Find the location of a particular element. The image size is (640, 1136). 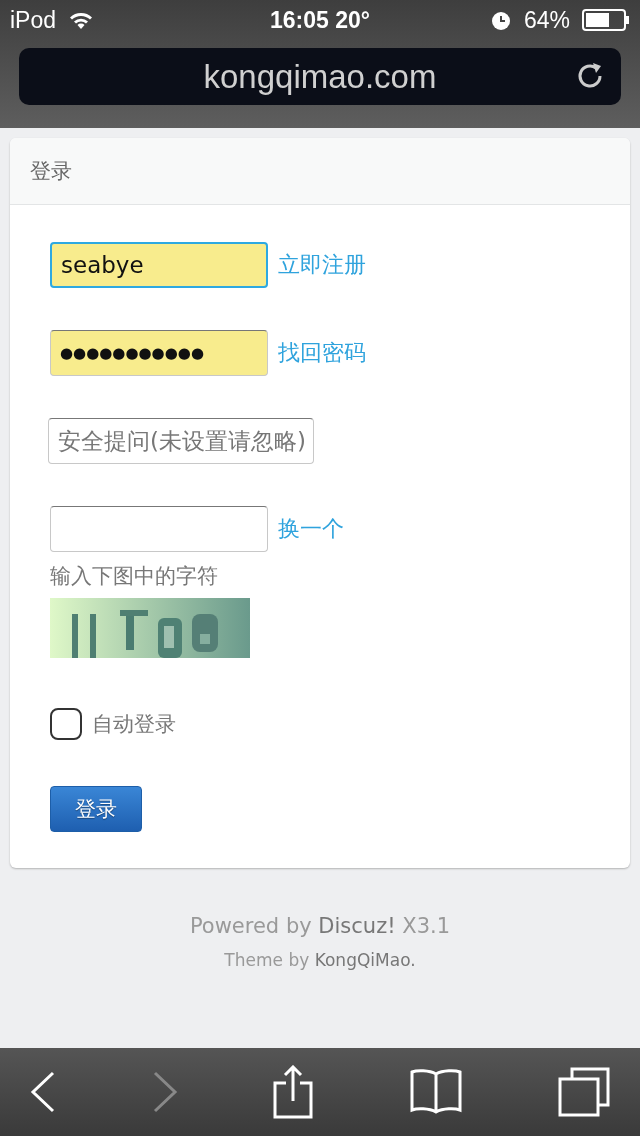

clock-text: 16:05 20° is located at coordinates (320, 20).